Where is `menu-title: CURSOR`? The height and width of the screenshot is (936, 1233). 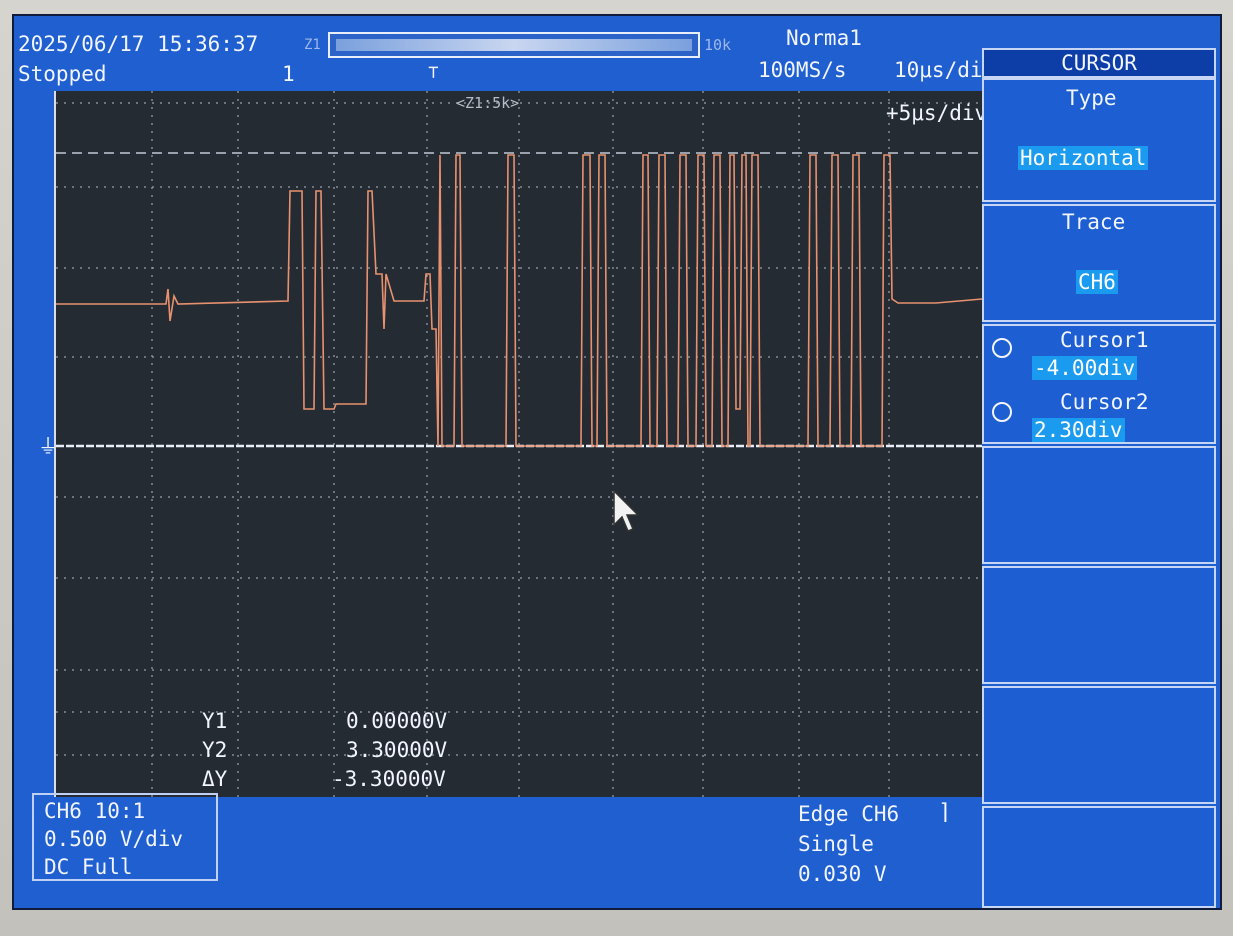
menu-title: CURSOR is located at coordinates (1099, 63).